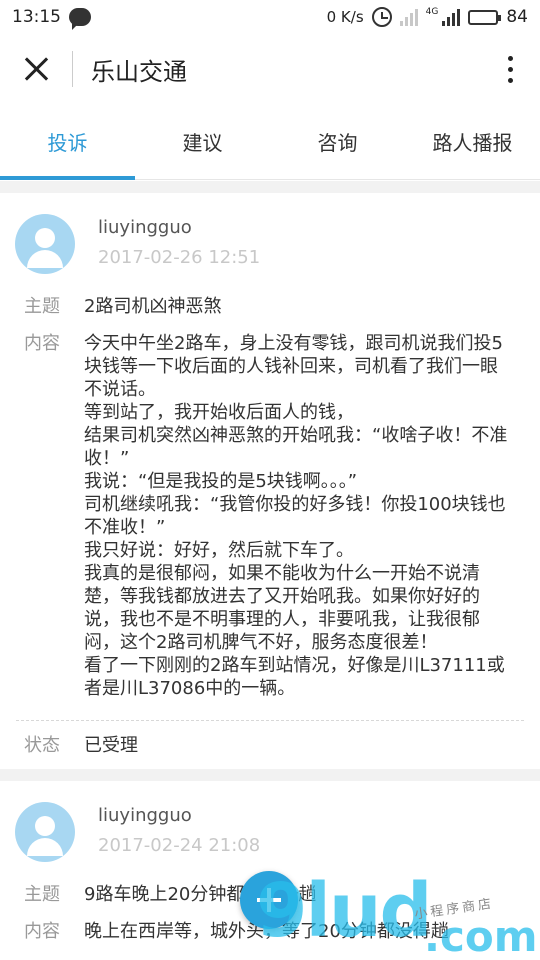 Image resolution: width=540 pixels, height=960 pixels. I want to click on status-label: 状态, so click(42, 745).